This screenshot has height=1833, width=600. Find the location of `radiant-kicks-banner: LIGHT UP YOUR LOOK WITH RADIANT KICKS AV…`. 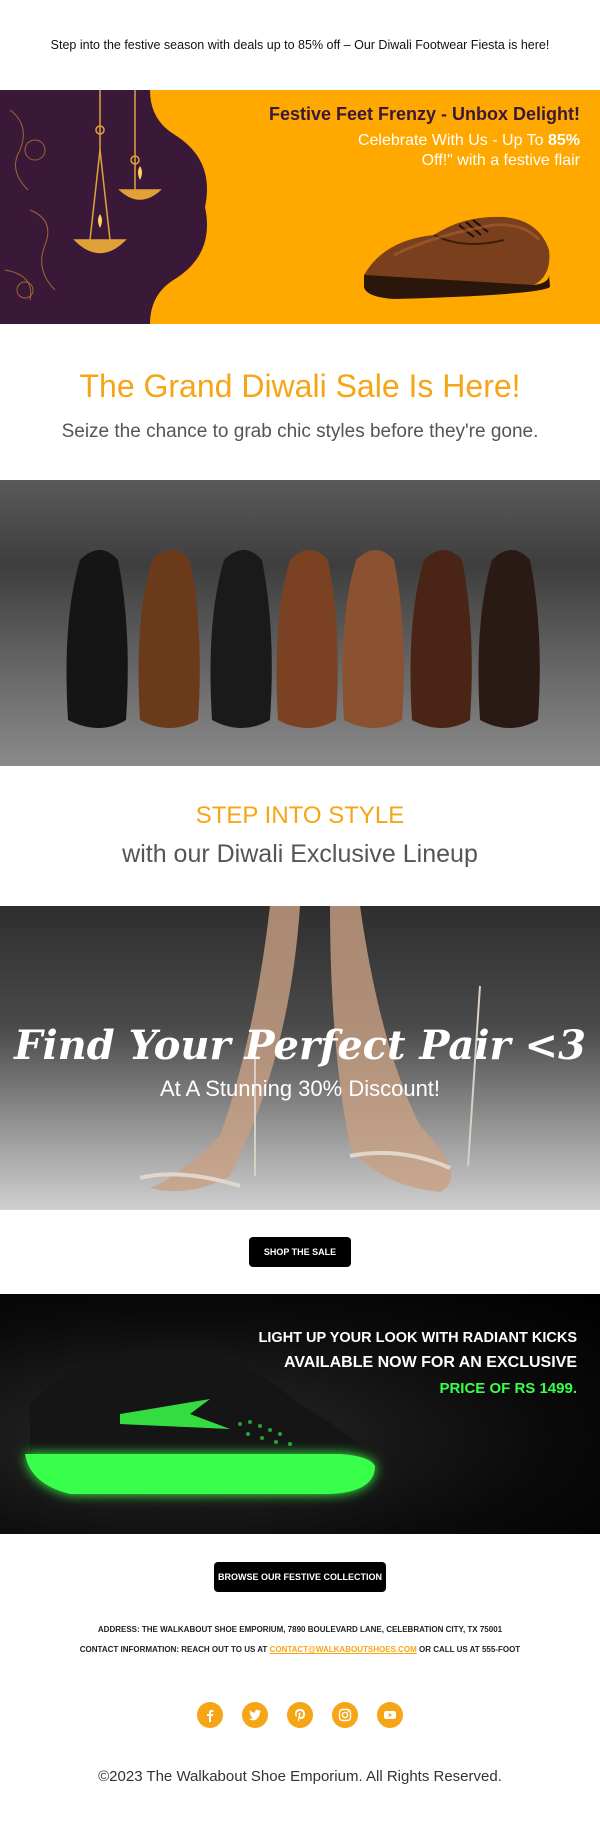

radiant-kicks-banner: LIGHT UP YOUR LOOK WITH RADIANT KICKS AV… is located at coordinates (300, 1414).